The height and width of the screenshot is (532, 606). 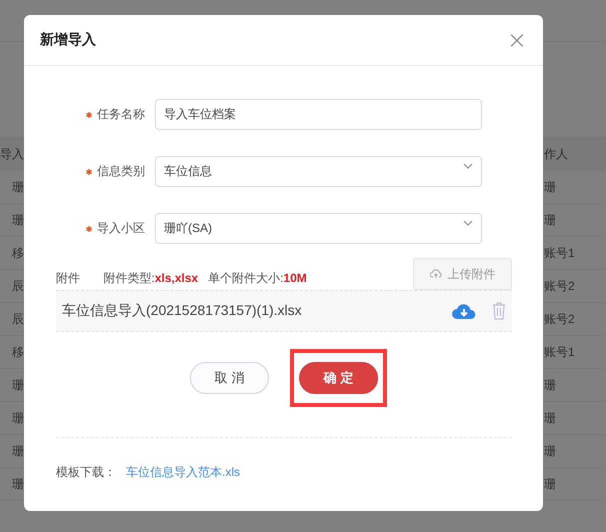 I want to click on cancel-button: 取 消, so click(x=229, y=378).